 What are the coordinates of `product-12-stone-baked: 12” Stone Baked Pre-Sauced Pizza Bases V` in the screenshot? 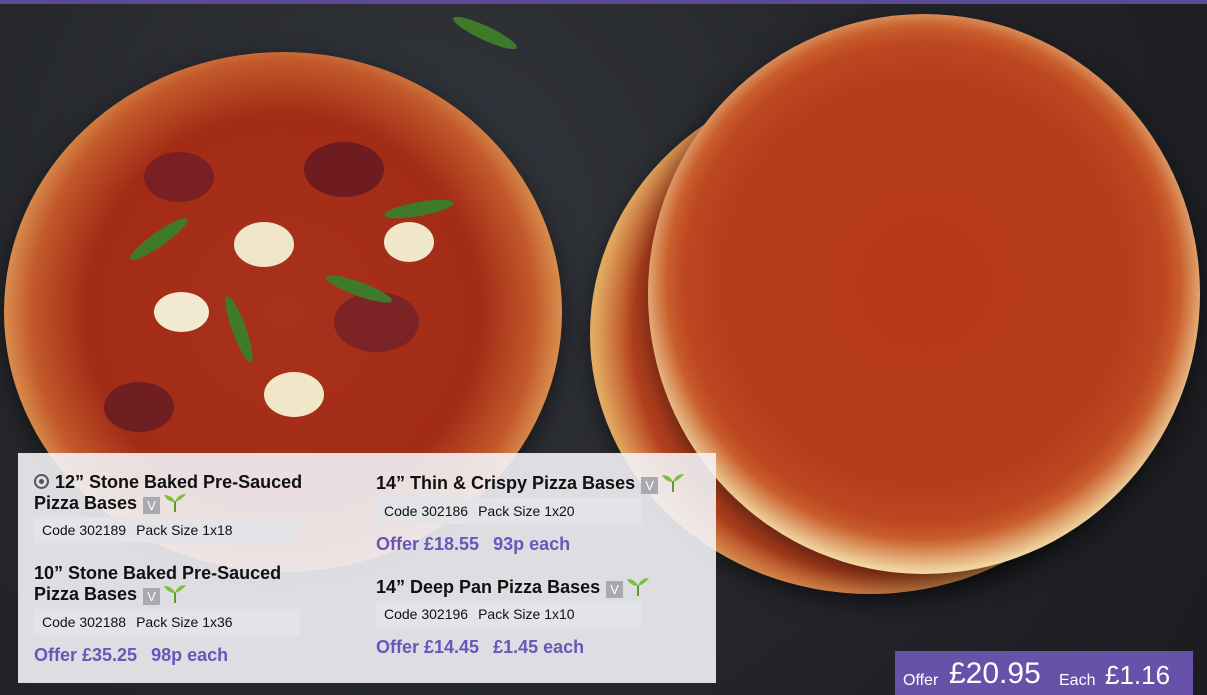 It's located at (168, 493).